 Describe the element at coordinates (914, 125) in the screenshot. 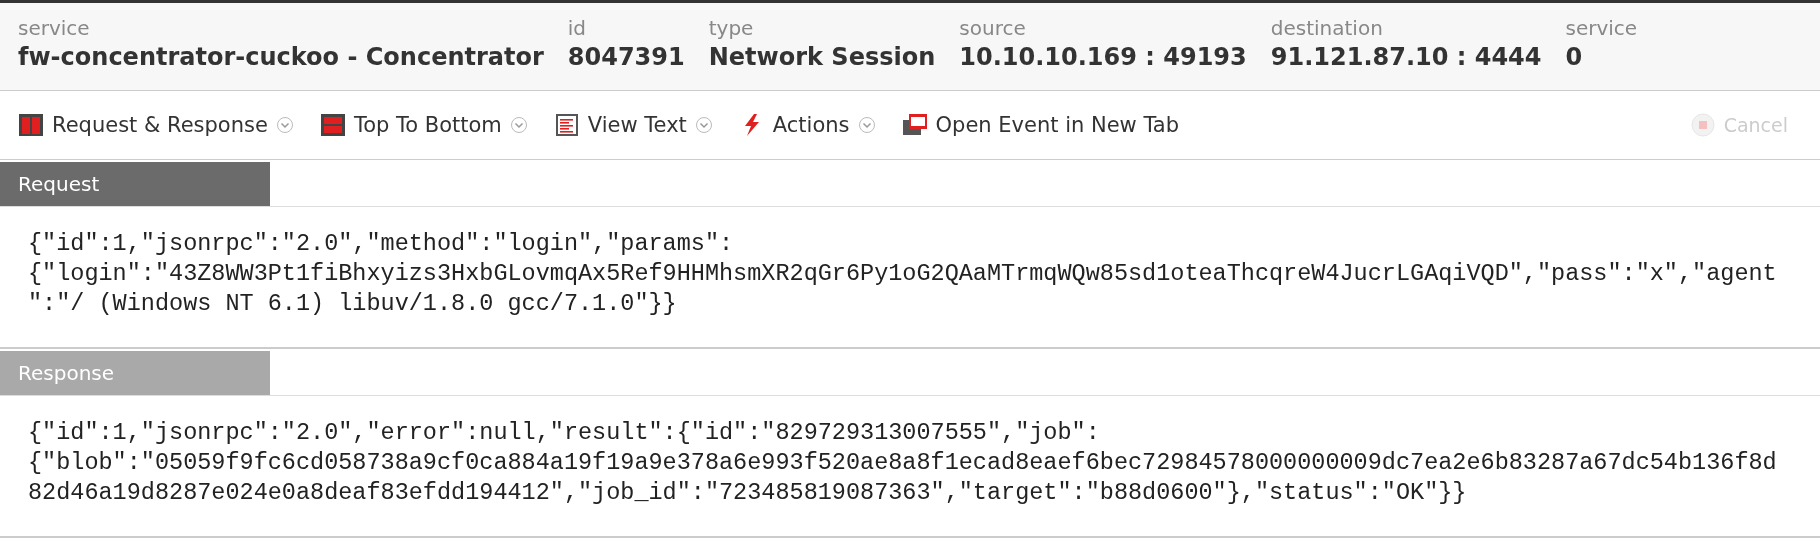

I see `windows-icon` at that location.